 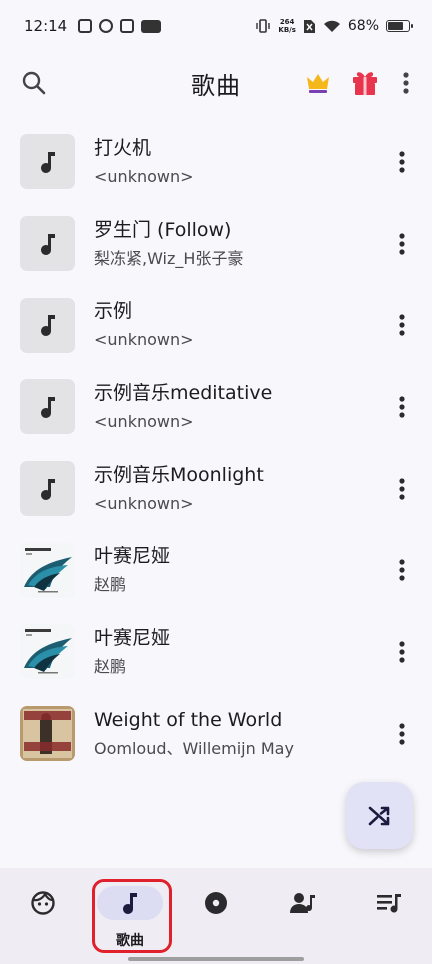 I want to click on song-row: 示例音乐meditative <unknown>, so click(x=216, y=407).